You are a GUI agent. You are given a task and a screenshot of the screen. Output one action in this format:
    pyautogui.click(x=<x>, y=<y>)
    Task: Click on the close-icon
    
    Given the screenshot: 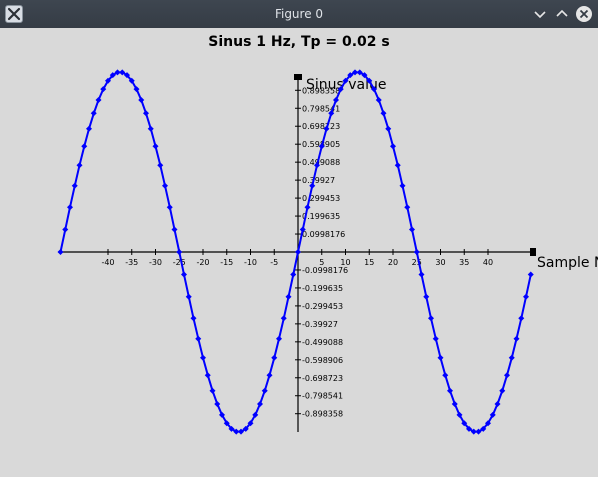 What is the action you would take?
    pyautogui.click(x=584, y=14)
    